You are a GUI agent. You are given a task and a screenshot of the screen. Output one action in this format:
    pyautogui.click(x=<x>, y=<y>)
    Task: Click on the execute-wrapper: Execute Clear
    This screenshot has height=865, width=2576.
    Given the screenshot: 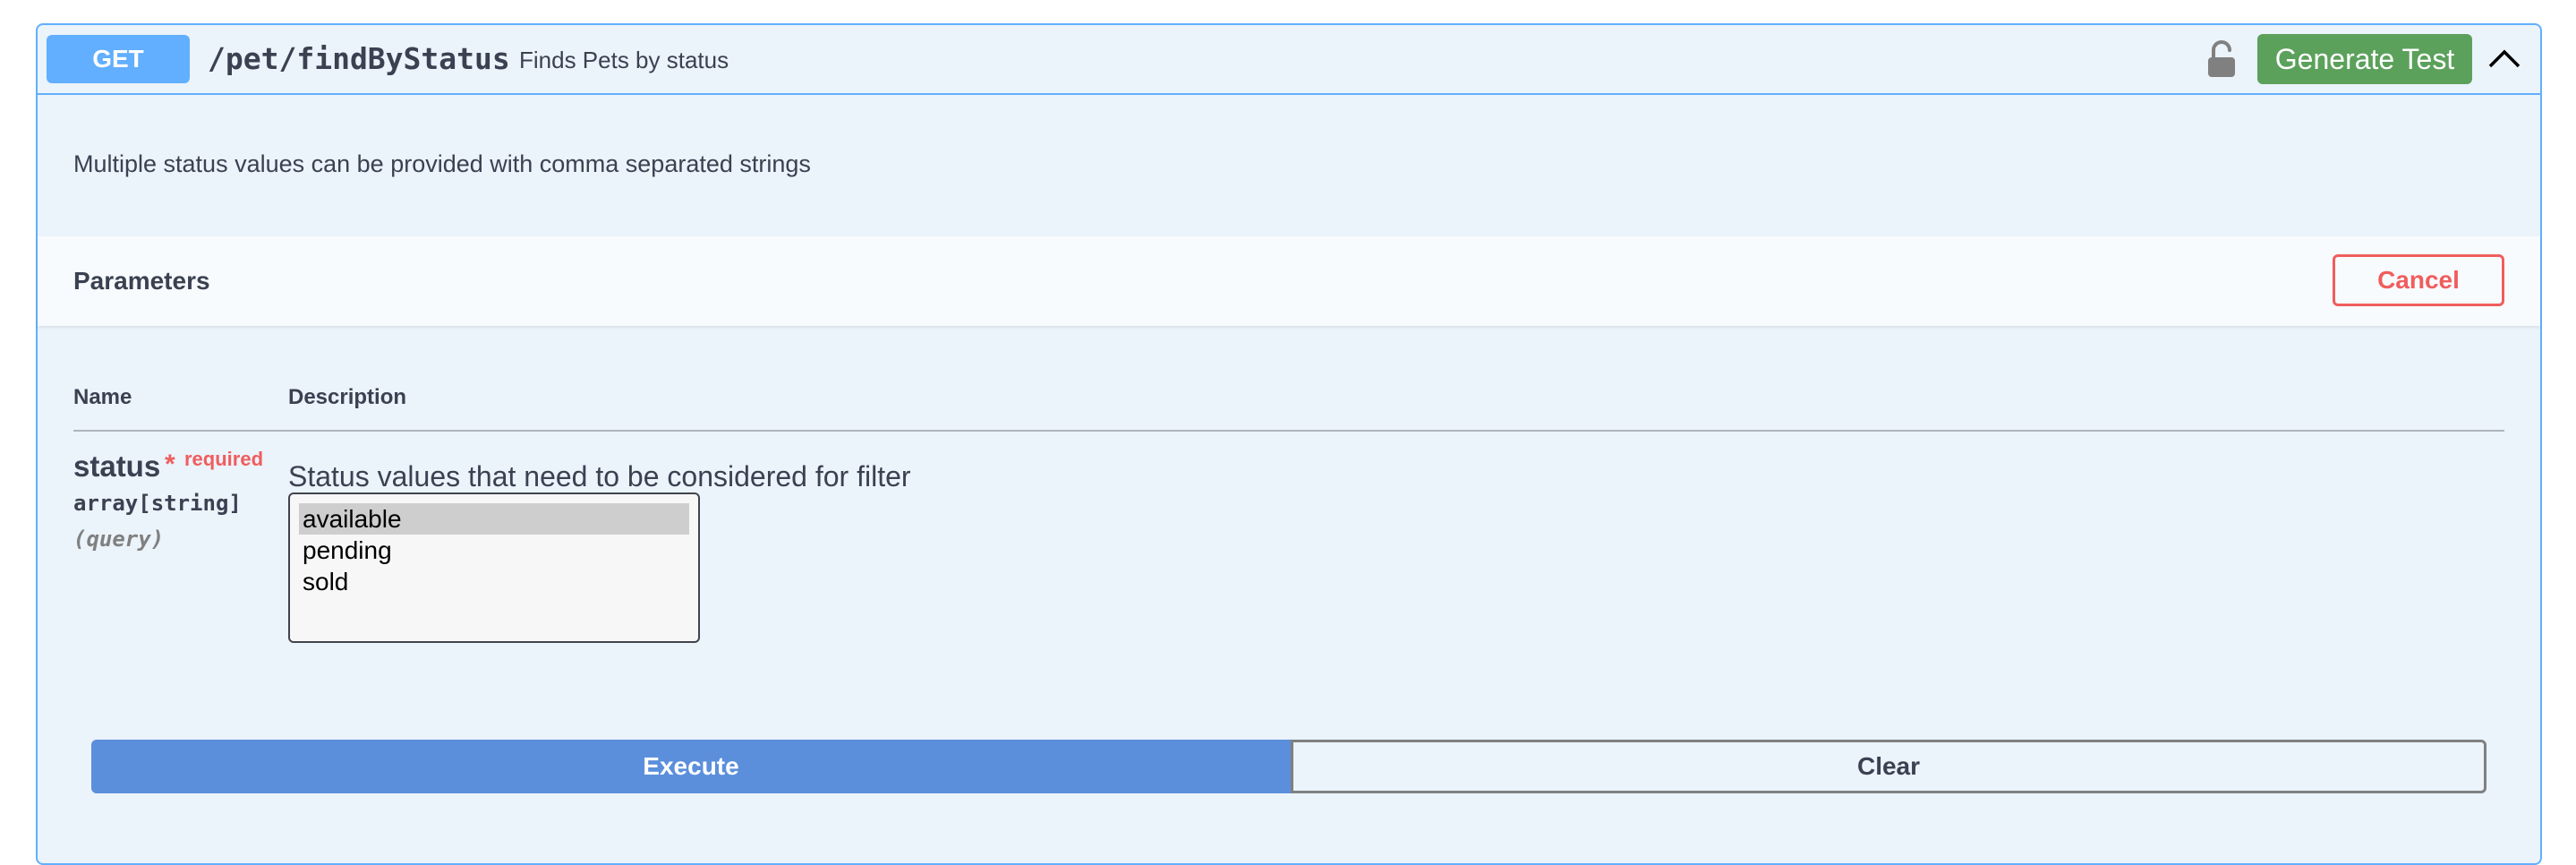 What is the action you would take?
    pyautogui.click(x=1288, y=767)
    